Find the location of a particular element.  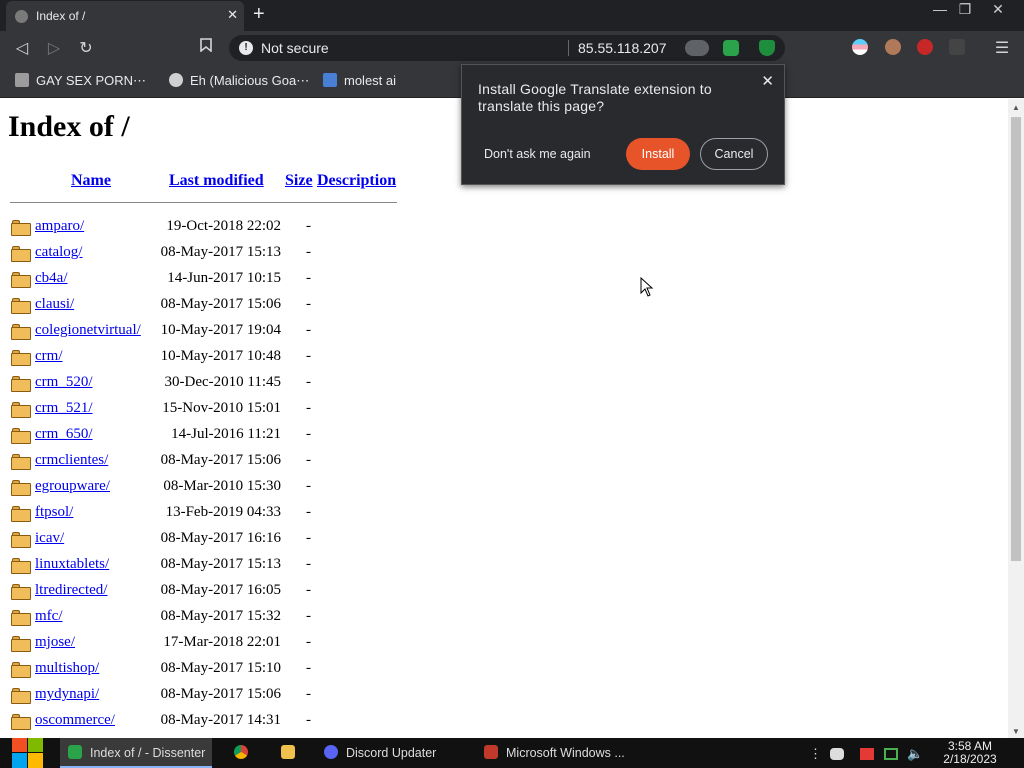

dont-ask-button: Don't ask me again is located at coordinates (537, 154).